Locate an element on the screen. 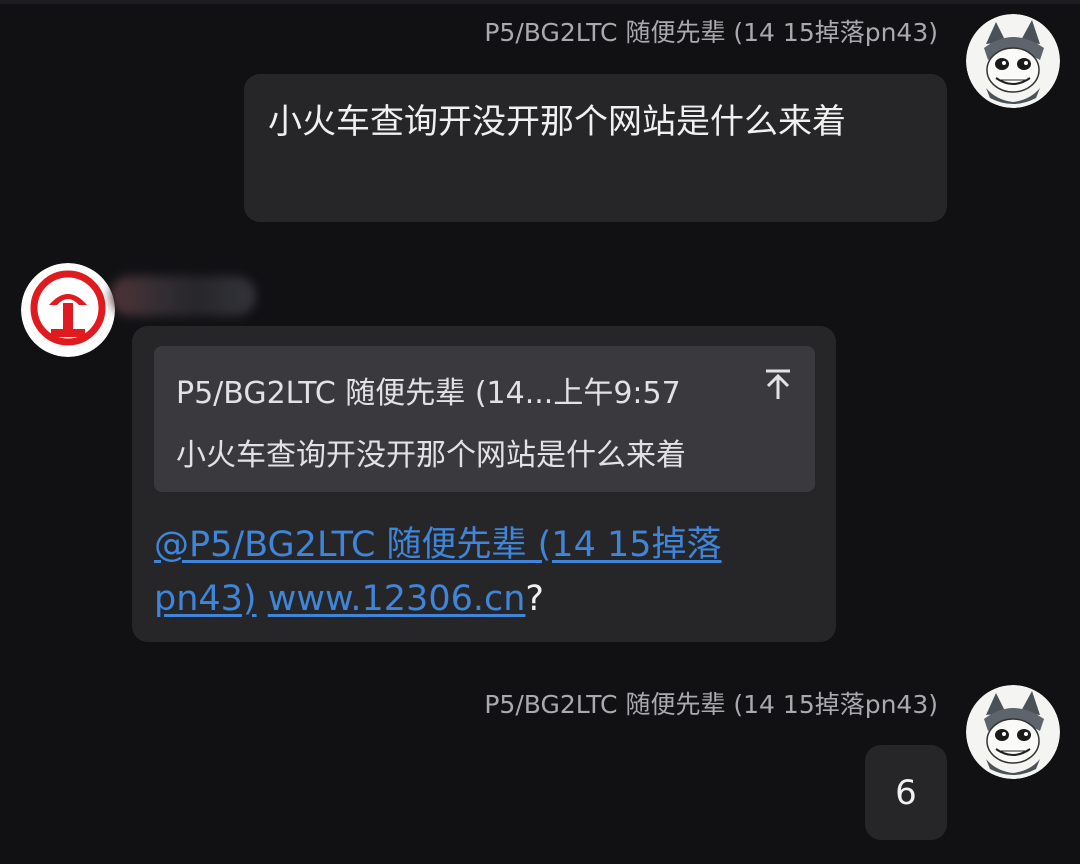 The image size is (1080, 864). message-3-sender-name: P5/BG2LTC 随便先辈 (14 15掉落pn43) is located at coordinates (711, 704).